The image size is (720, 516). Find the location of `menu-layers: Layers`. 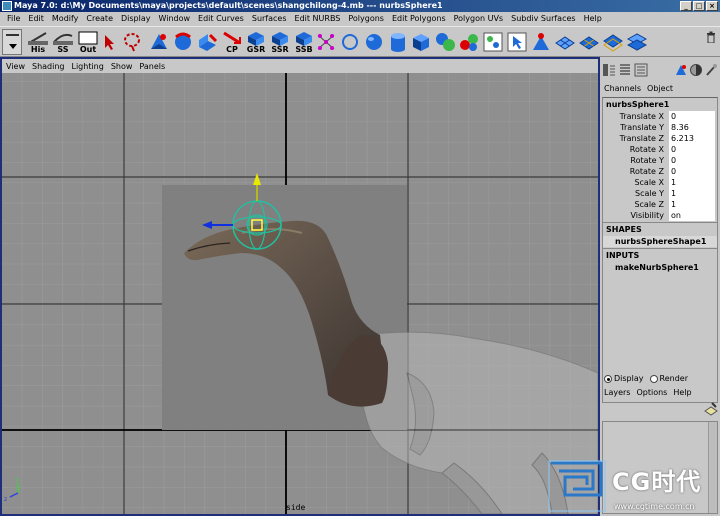

menu-layers: Layers is located at coordinates (617, 392).